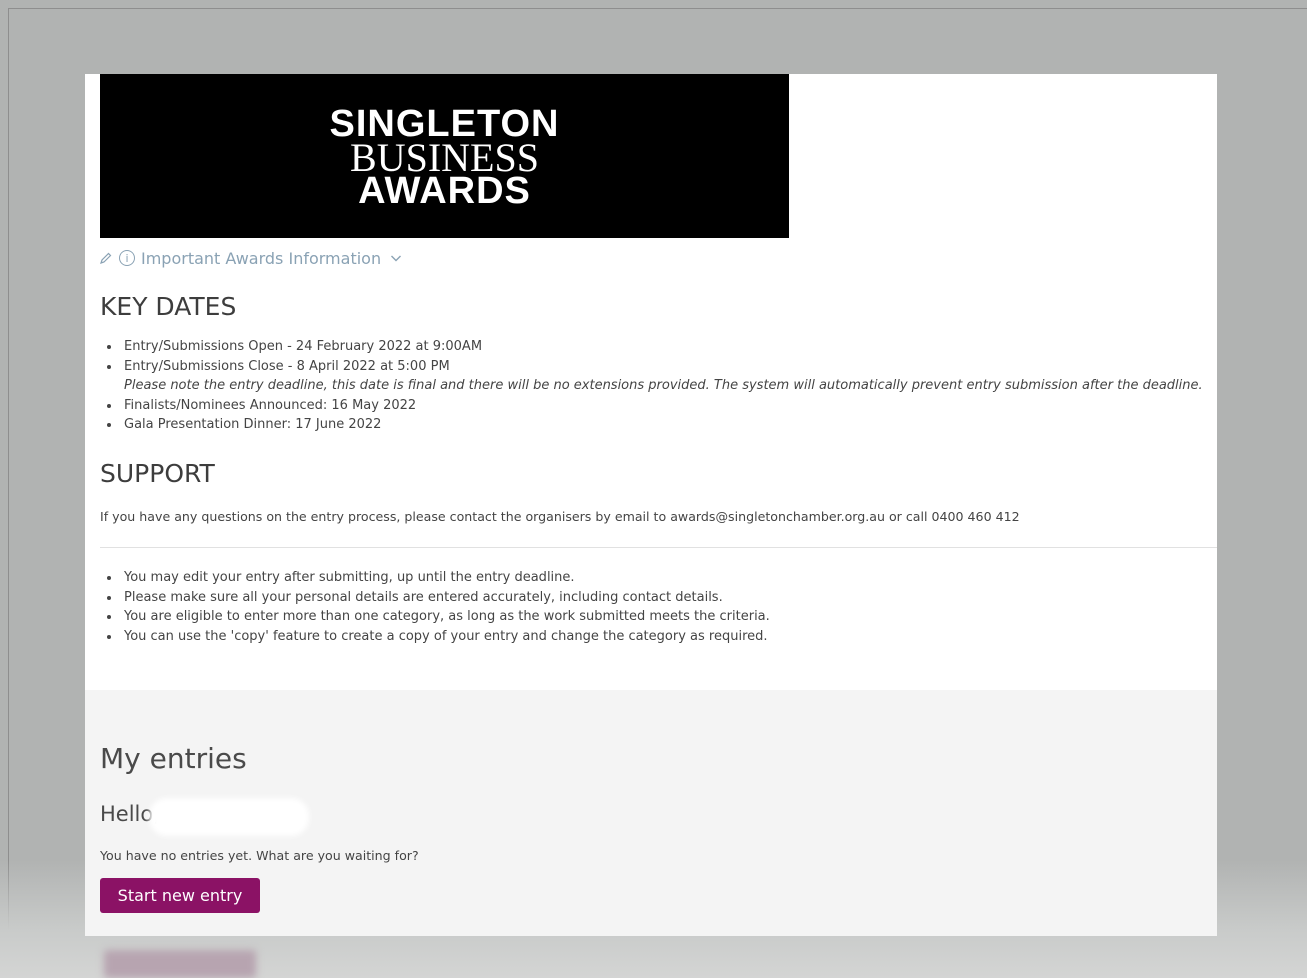 The width and height of the screenshot is (1307, 978). Describe the element at coordinates (180, 964) in the screenshot. I see `blurred-button-reflection` at that location.